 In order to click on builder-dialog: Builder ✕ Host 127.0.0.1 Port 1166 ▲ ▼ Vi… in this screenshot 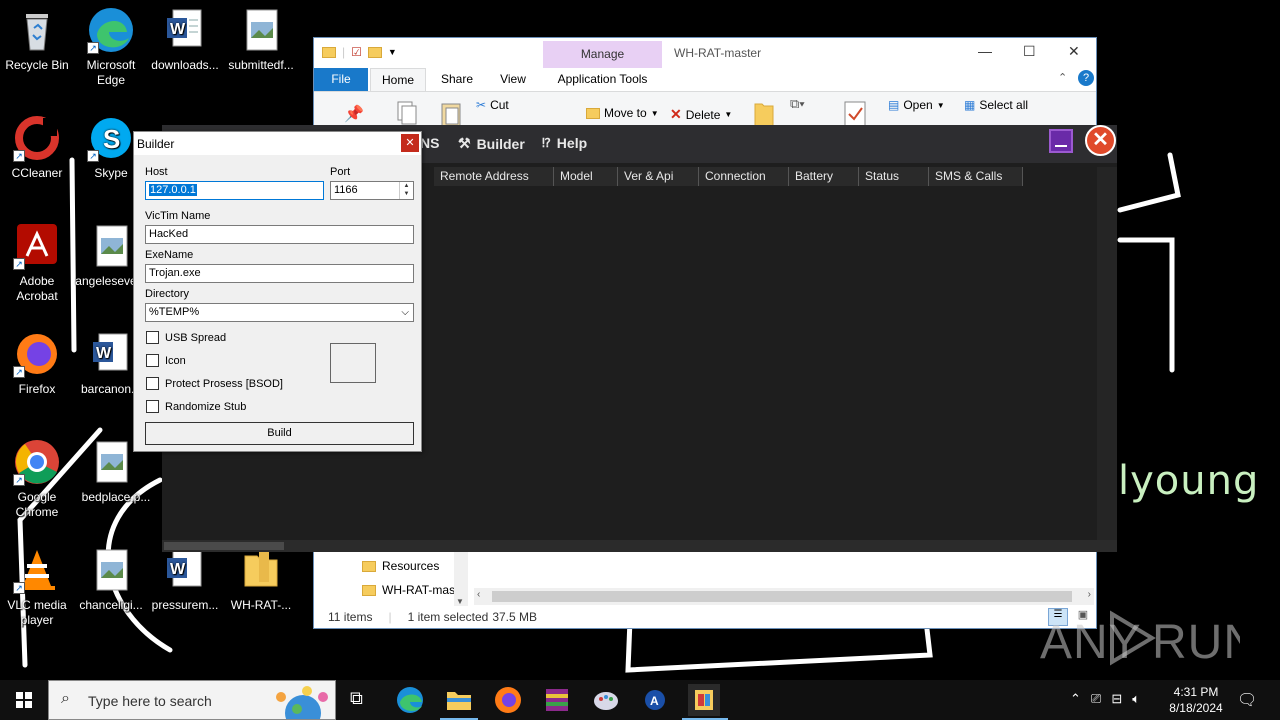, I will do `click(277, 291)`.